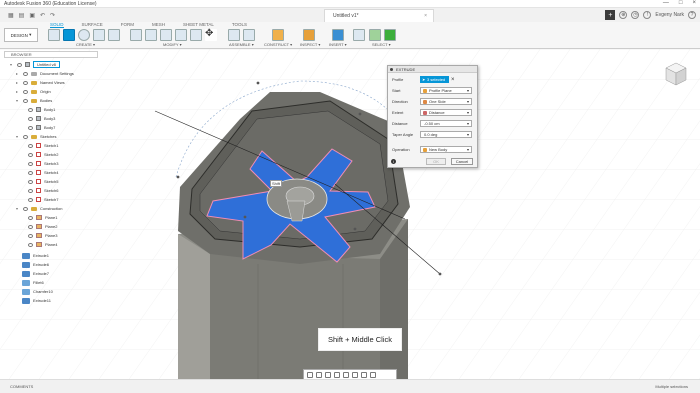  Describe the element at coordinates (309, 35) in the screenshot. I see `measure-icon` at that location.